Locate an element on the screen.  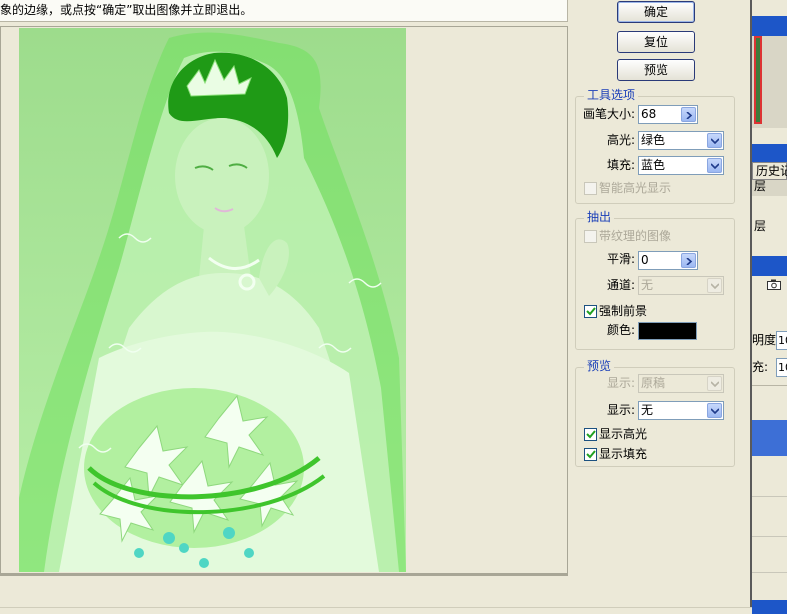
force-foreground-checkbox is located at coordinates (590, 311).